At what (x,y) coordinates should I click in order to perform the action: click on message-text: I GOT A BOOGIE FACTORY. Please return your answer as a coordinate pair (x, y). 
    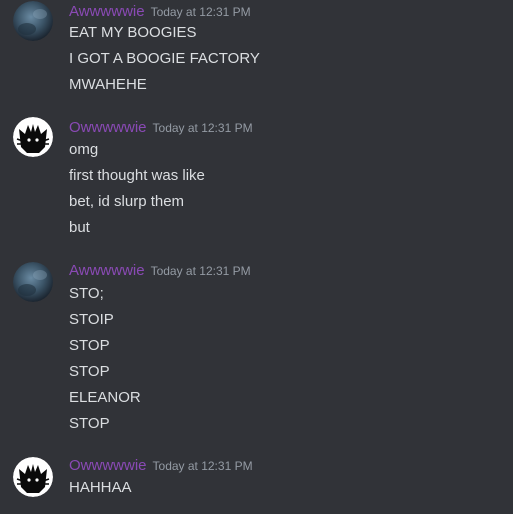
    Looking at the image, I should click on (164, 58).